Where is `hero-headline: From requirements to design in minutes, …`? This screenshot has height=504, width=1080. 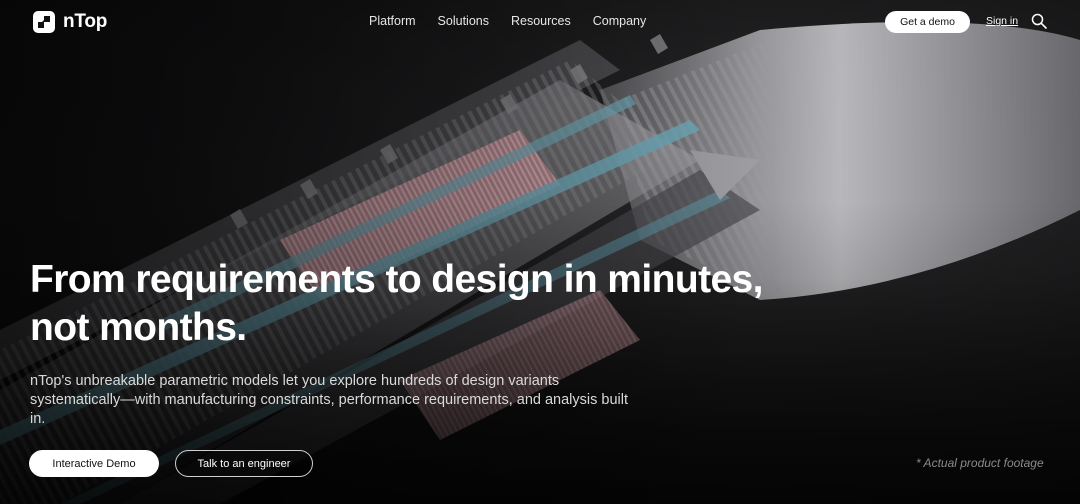 hero-headline: From requirements to design in minutes, … is located at coordinates (430, 304).